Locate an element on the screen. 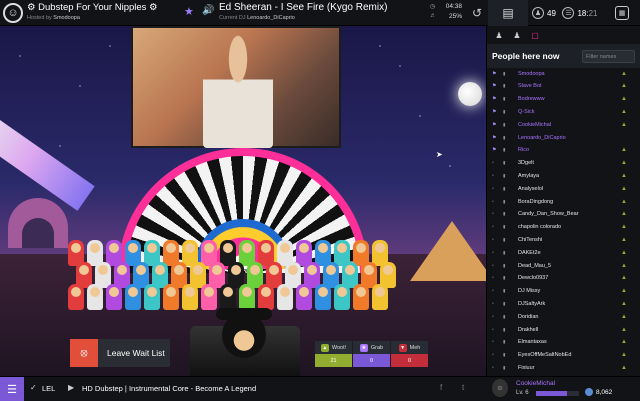 This screenshot has width=640, height=401. user-name: Bodrewww is located at coordinates (531, 99).